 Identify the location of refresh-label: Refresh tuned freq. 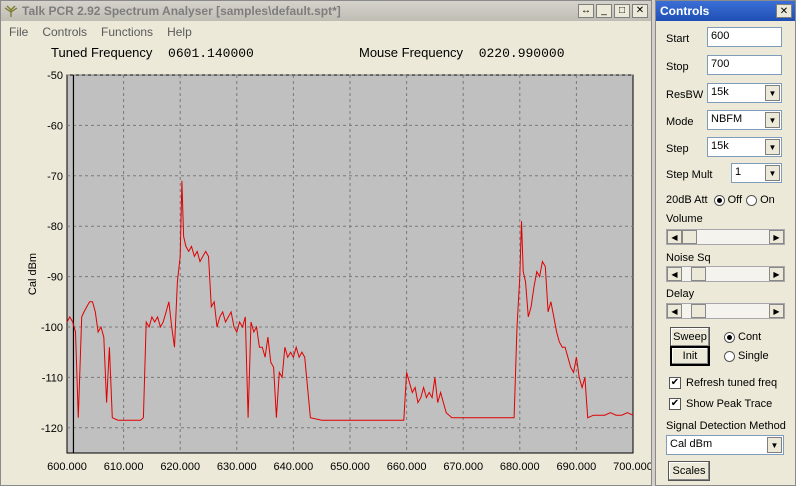
(732, 383).